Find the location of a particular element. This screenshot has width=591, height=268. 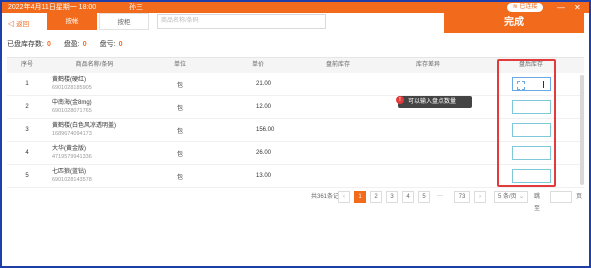

row-index: 2 is located at coordinates (27, 107).